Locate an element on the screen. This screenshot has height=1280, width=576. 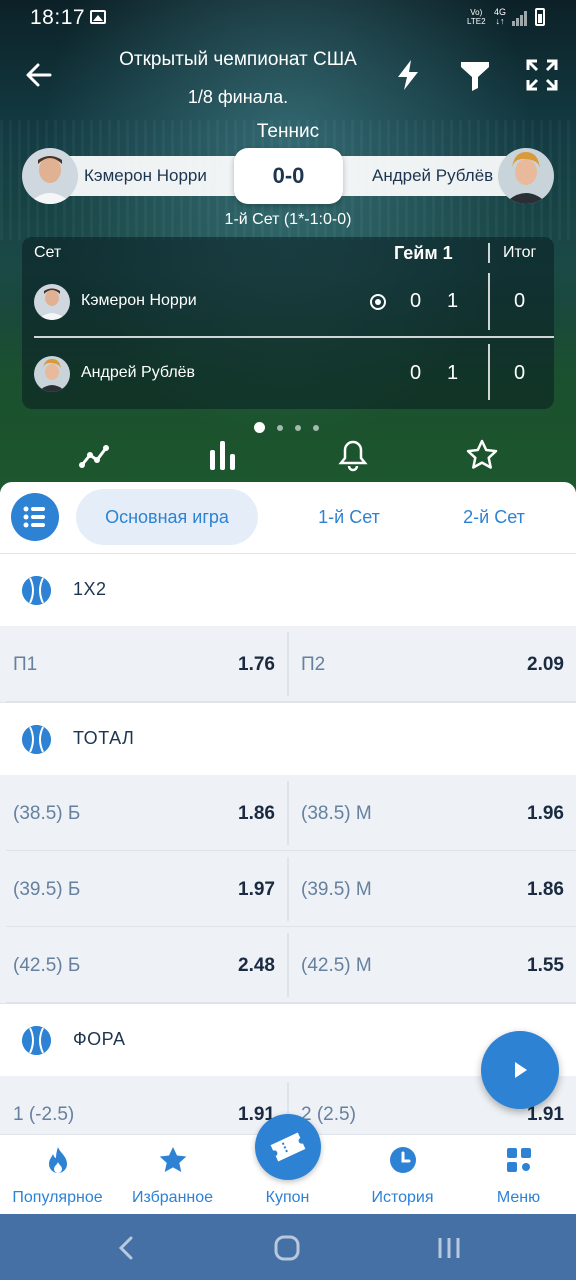
statistics-bars-icon is located at coordinates (223, 455).